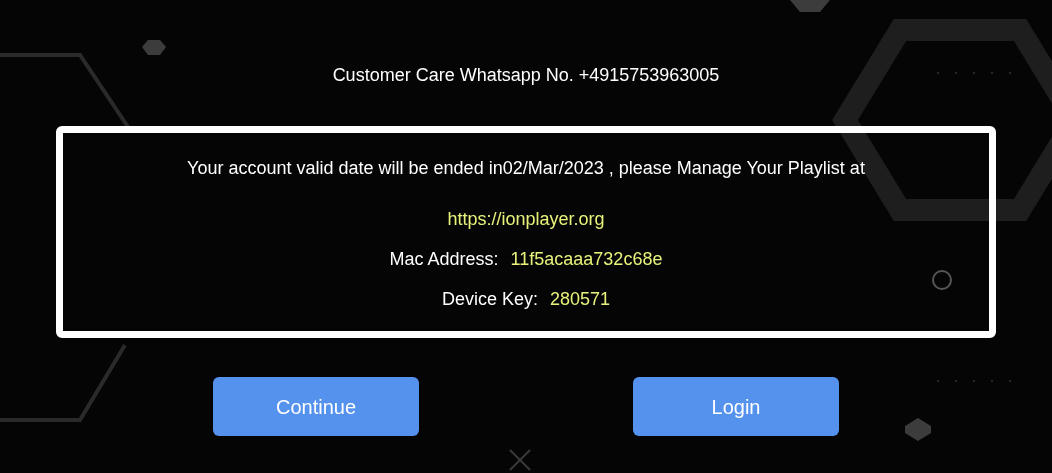 The width and height of the screenshot is (1052, 473). What do you see at coordinates (580, 299) in the screenshot?
I see `field-value: 280571` at bounding box center [580, 299].